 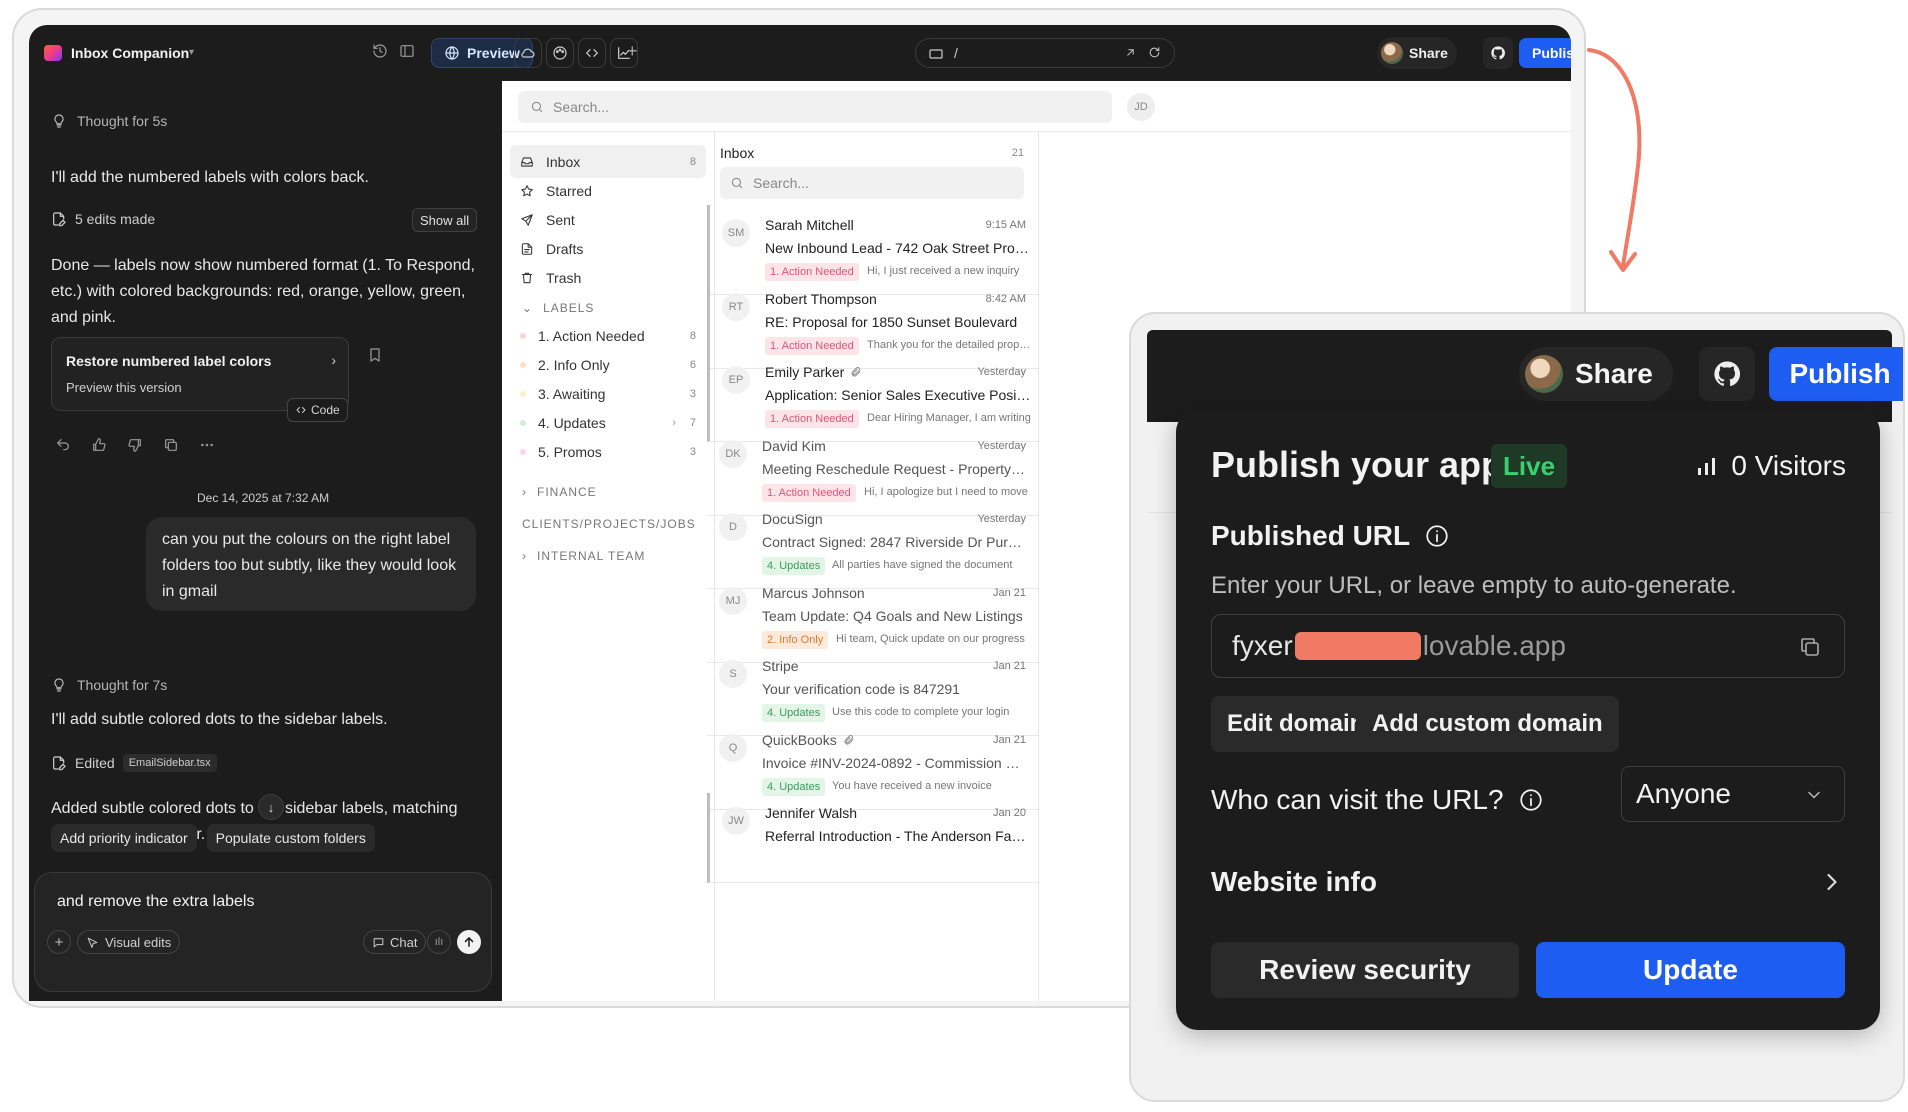 I want to click on website-info-row: Website info, so click(x=1294, y=882).